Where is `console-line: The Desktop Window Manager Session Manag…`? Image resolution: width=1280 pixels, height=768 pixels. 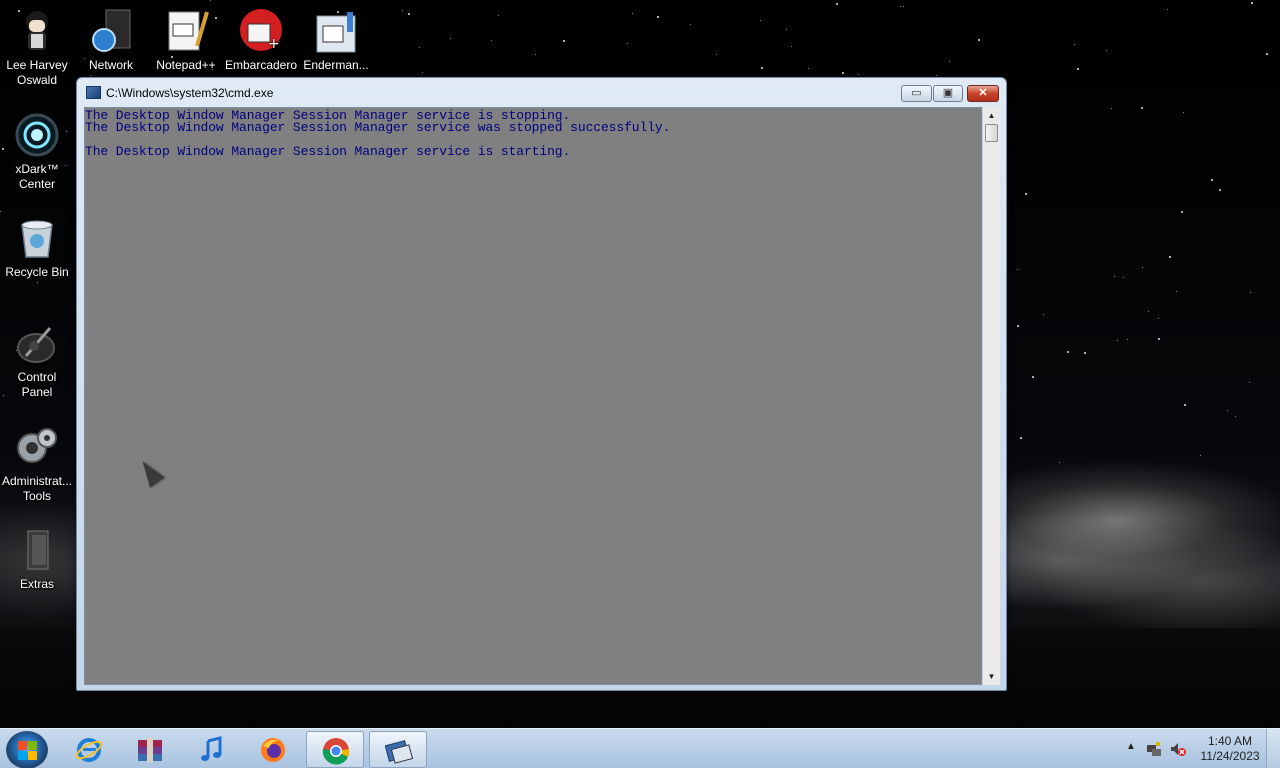 console-line: The Desktop Window Manager Session Manag… is located at coordinates (328, 151).